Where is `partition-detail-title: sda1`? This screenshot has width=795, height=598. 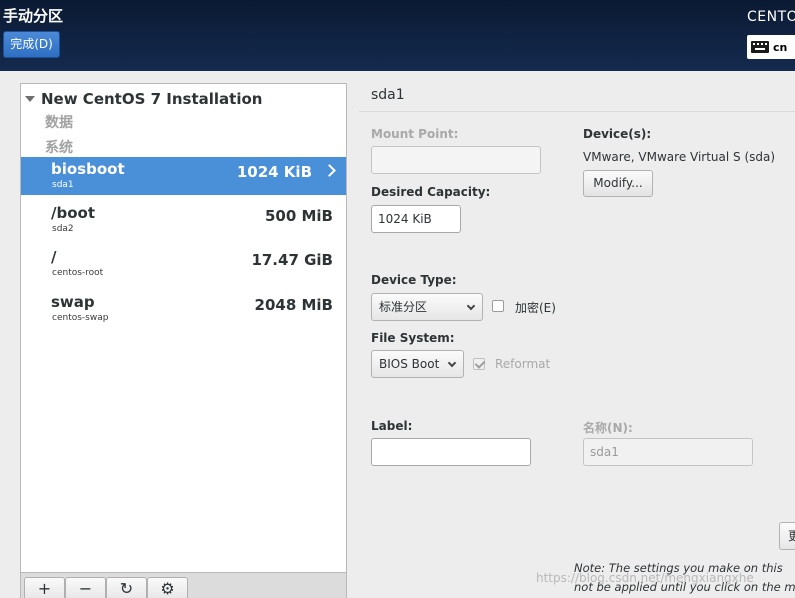 partition-detail-title: sda1 is located at coordinates (388, 95).